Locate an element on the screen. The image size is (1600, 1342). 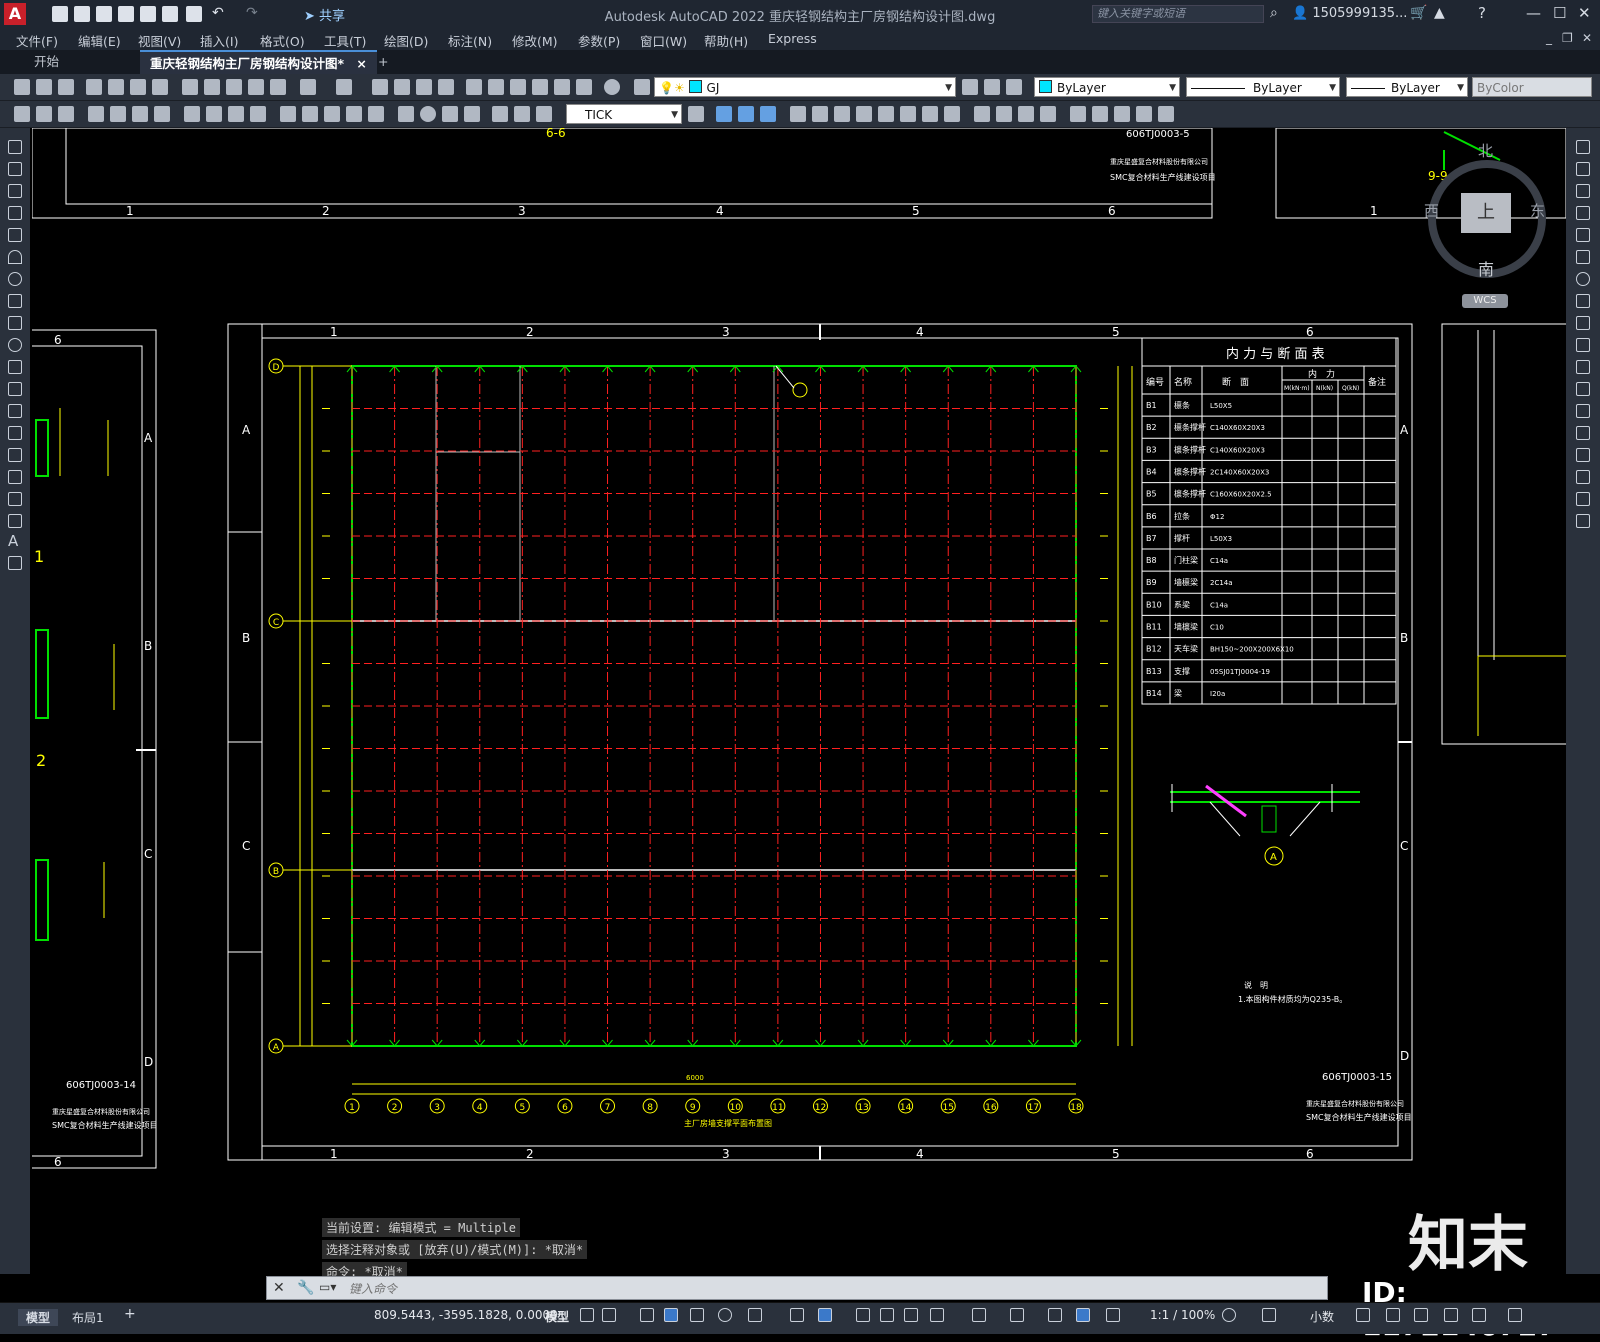
break-icon is located at coordinates (1583, 411).